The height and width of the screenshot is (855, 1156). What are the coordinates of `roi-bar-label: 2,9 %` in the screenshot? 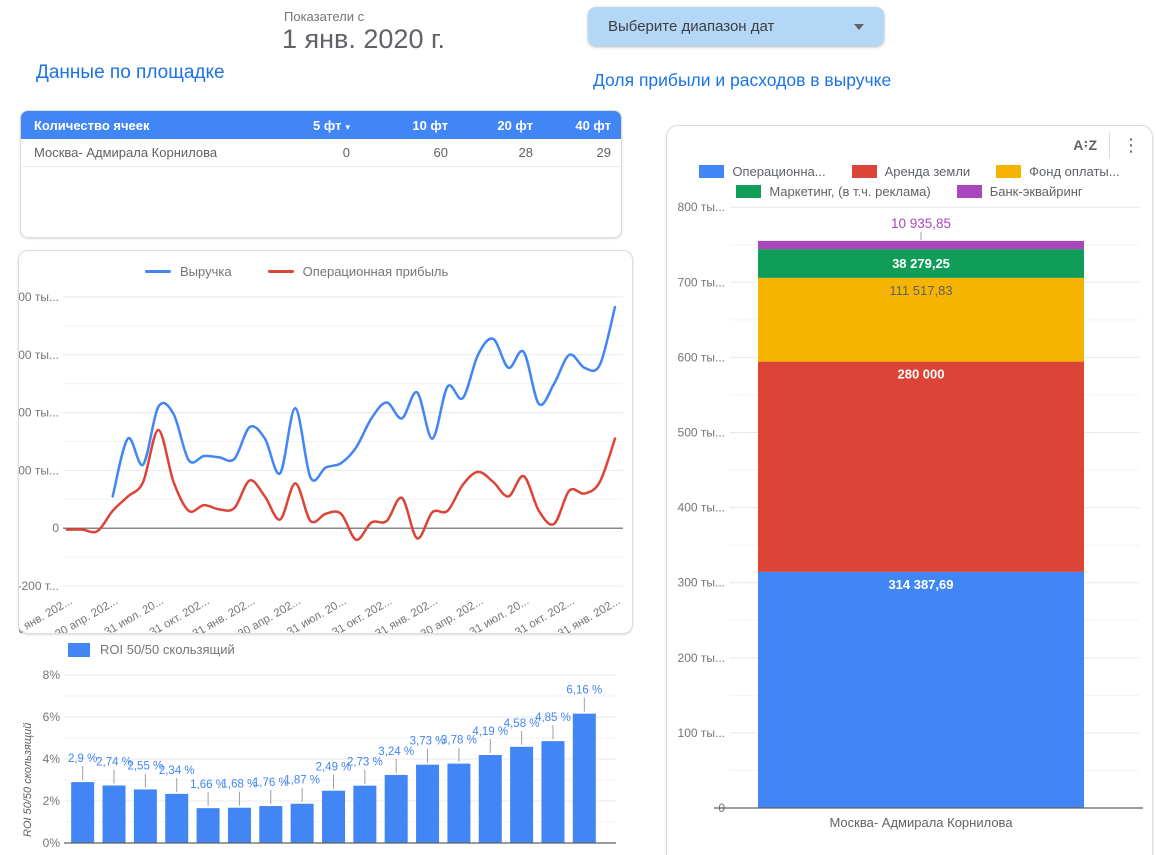 It's located at (82, 759).